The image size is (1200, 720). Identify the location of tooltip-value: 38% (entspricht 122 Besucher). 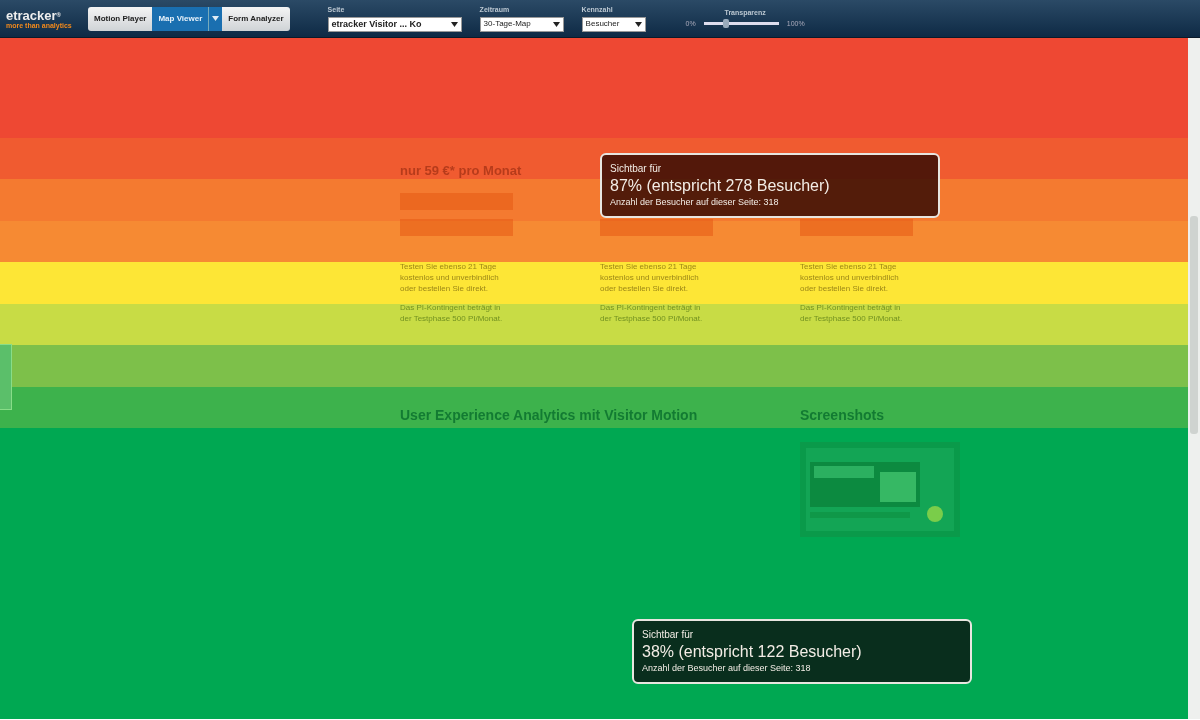
(752, 652).